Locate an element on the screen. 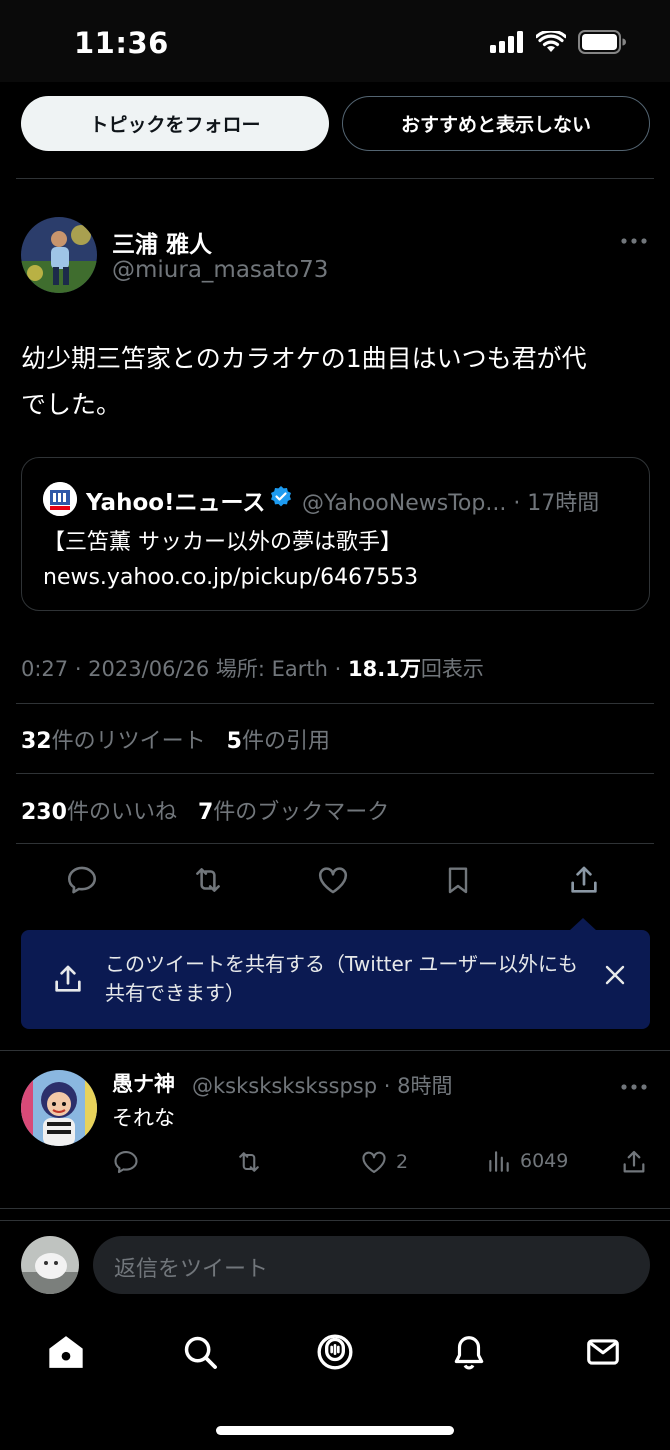 The height and width of the screenshot is (1450, 670). wifi-icon is located at coordinates (551, 41).